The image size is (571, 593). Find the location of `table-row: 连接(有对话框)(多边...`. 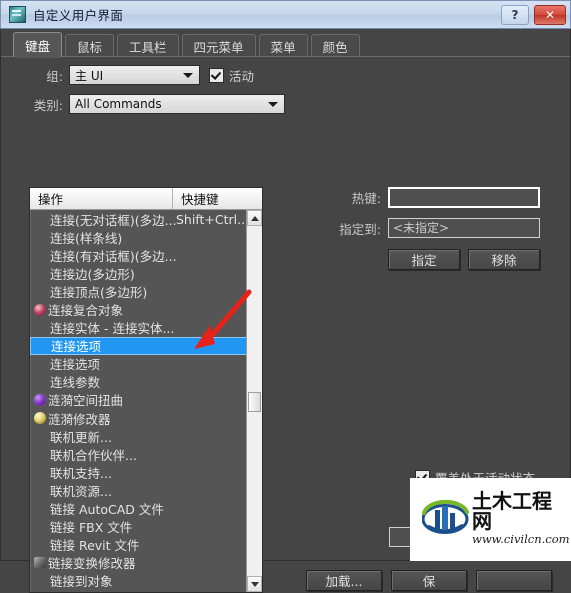

table-row: 连接(有对话框)(多边... is located at coordinates (146, 255).